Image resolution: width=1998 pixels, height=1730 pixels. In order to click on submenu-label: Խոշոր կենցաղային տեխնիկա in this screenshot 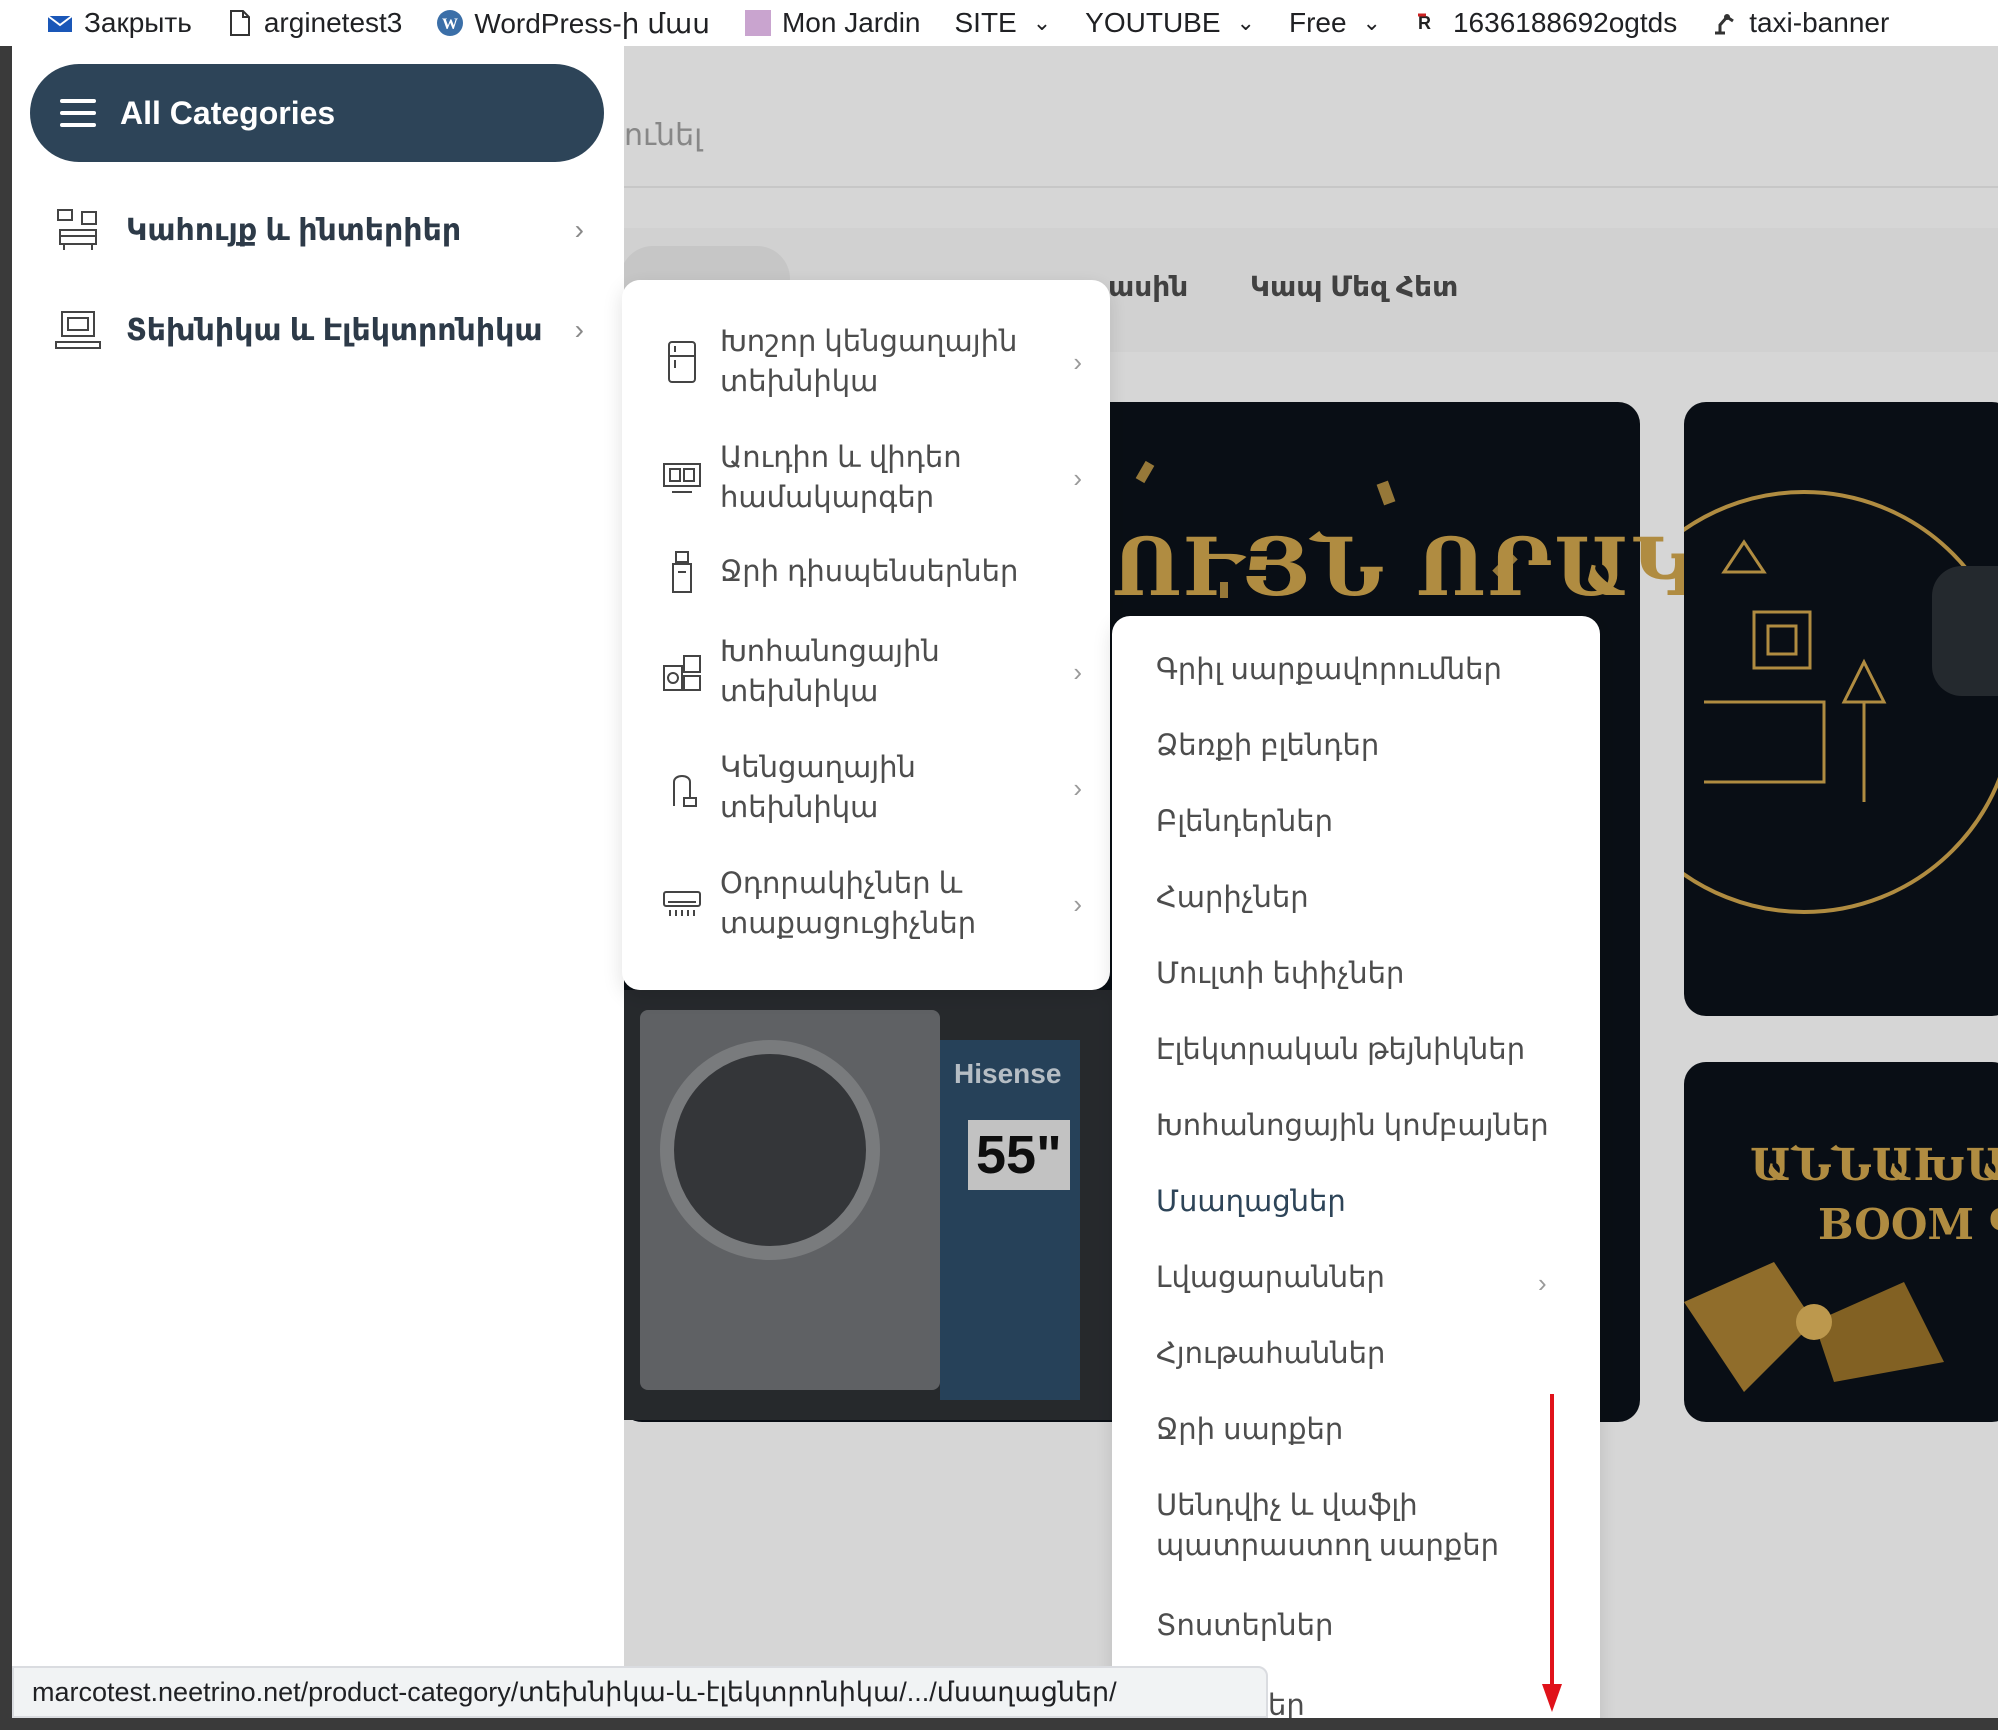, I will do `click(869, 362)`.